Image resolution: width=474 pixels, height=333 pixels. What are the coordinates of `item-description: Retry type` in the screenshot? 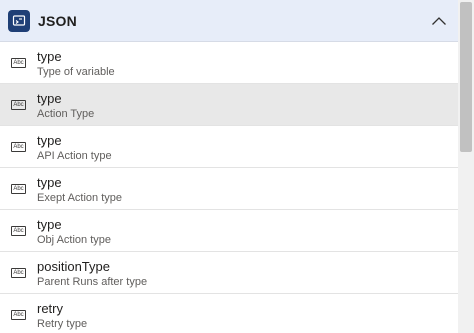 It's located at (62, 324).